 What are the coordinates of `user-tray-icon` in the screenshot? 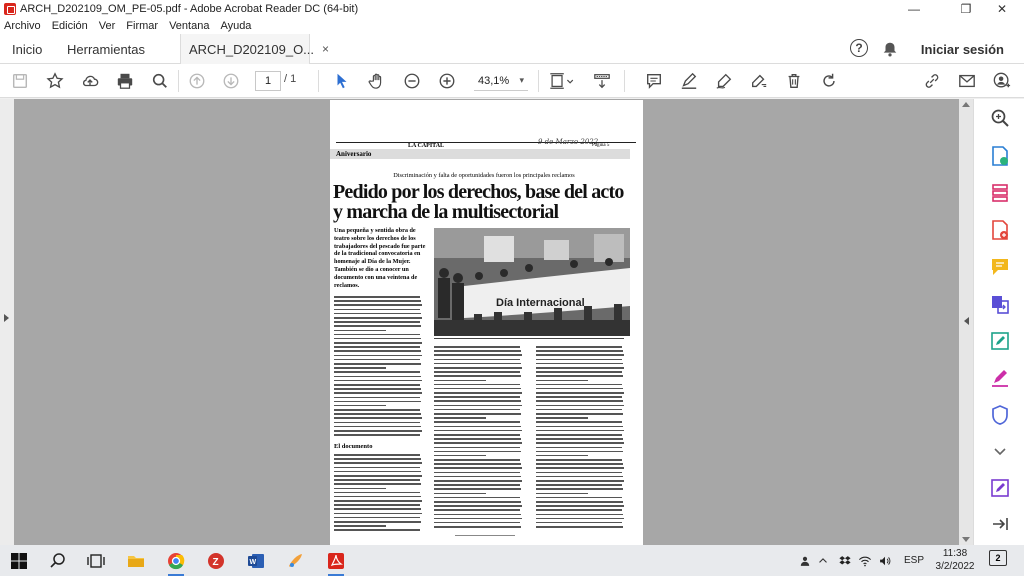 It's located at (805, 561).